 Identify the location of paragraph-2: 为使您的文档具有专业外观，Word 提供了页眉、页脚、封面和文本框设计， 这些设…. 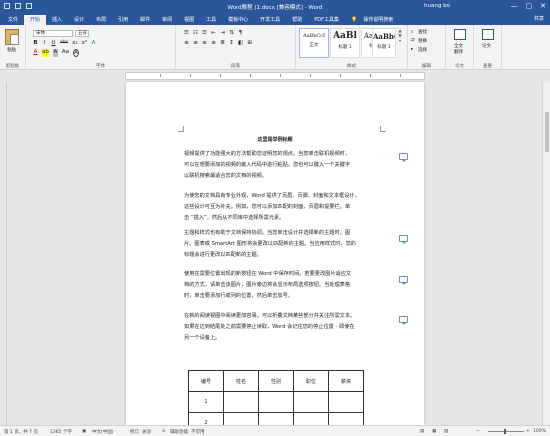
(295, 207).